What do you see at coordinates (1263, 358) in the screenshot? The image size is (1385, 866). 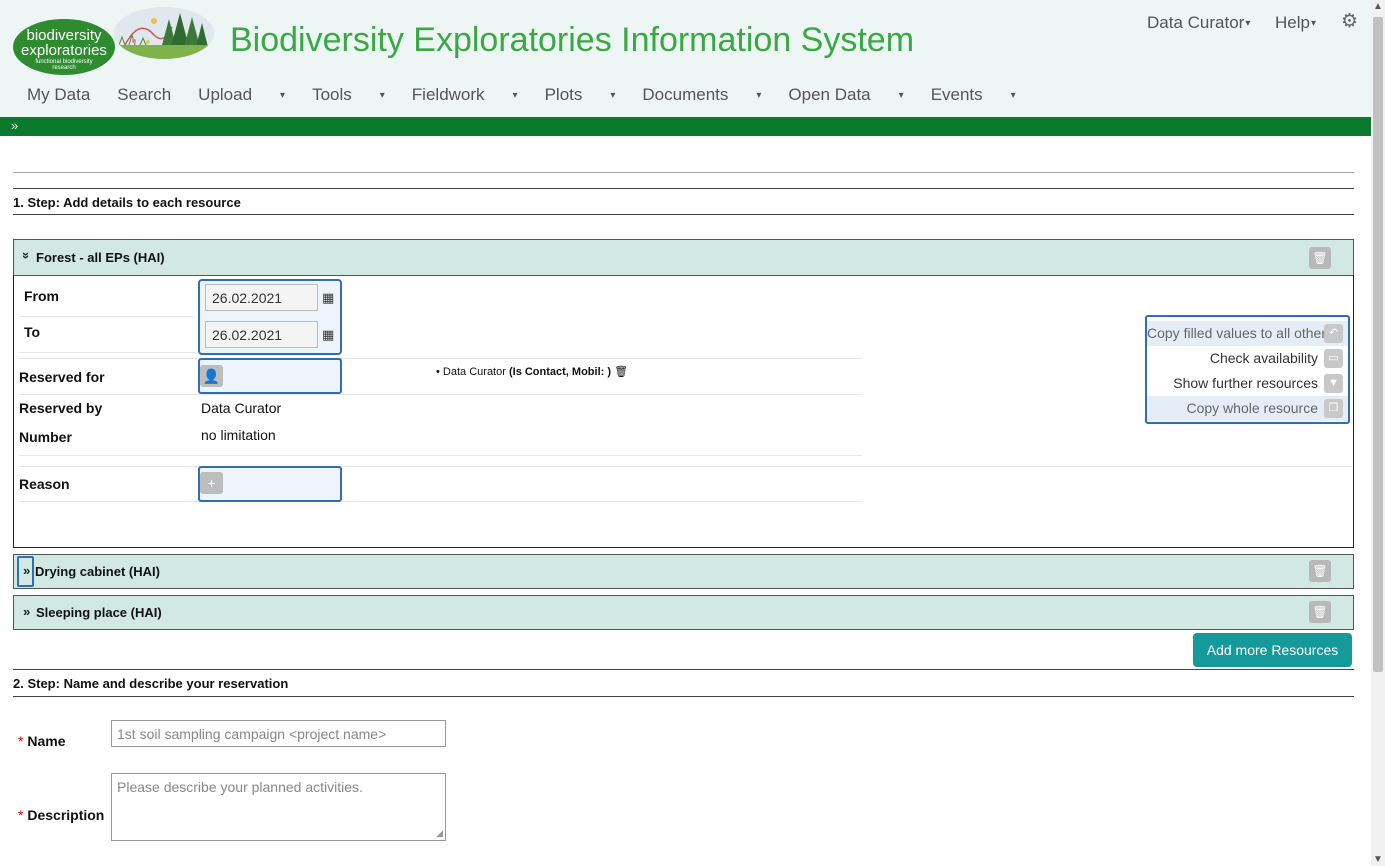 I see `action-label: Check availability` at bounding box center [1263, 358].